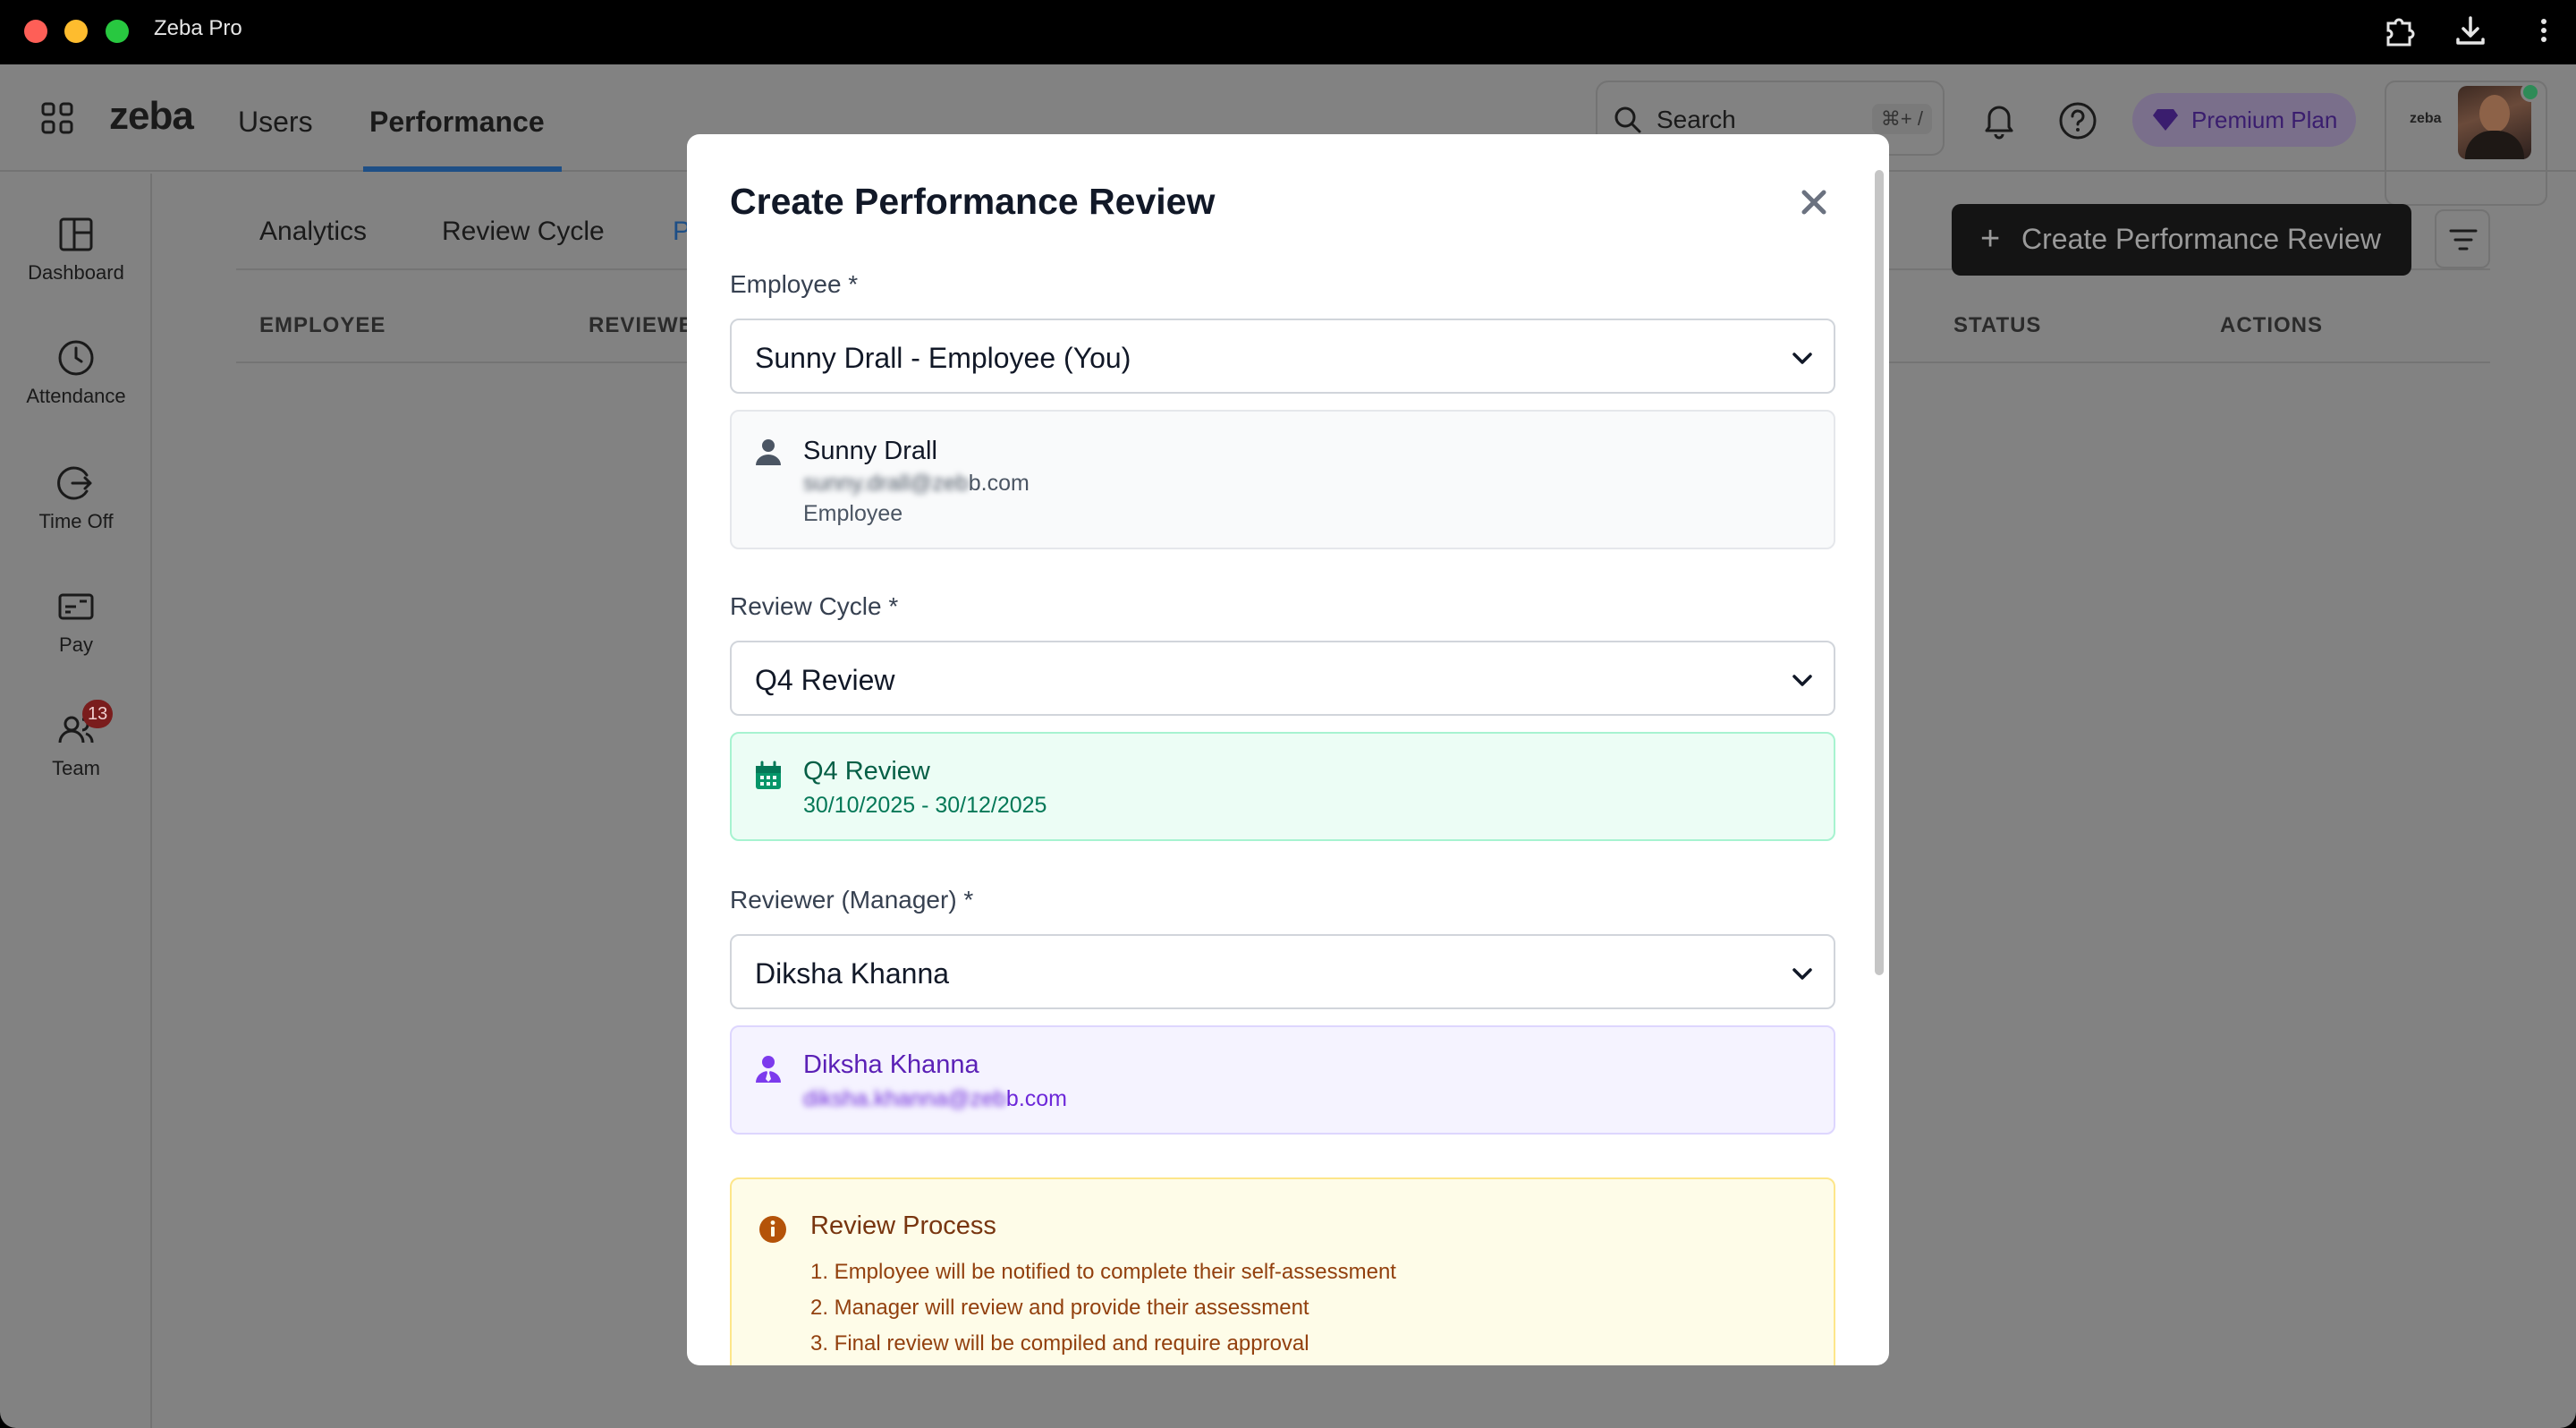 The height and width of the screenshot is (1428, 2576). I want to click on review-cycle-select: Q4 Review, so click(1282, 678).